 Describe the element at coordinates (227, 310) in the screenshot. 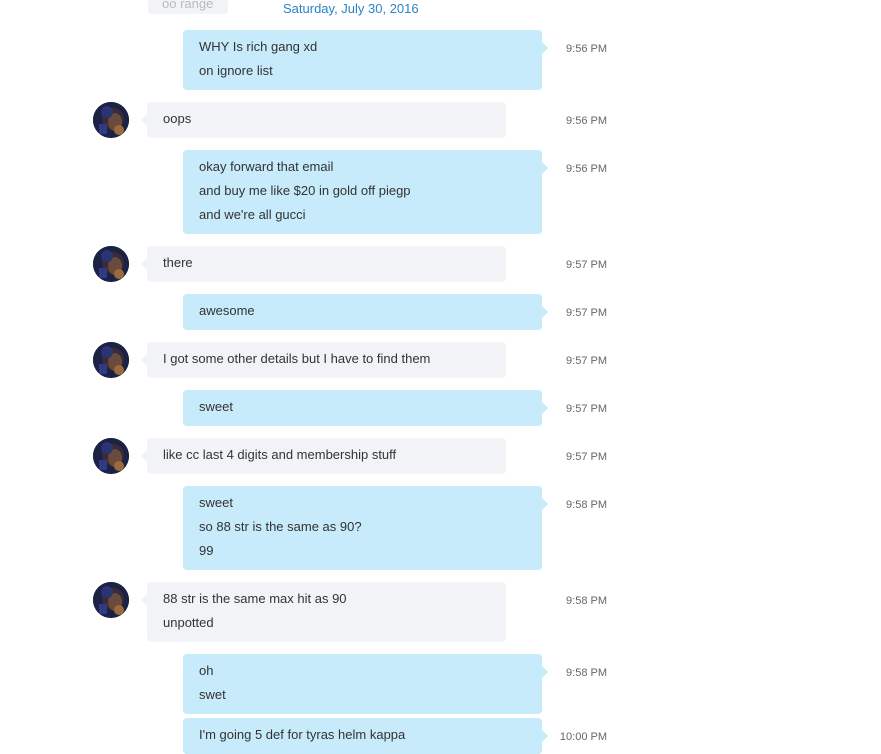

I see `message-text-line: awesome` at that location.